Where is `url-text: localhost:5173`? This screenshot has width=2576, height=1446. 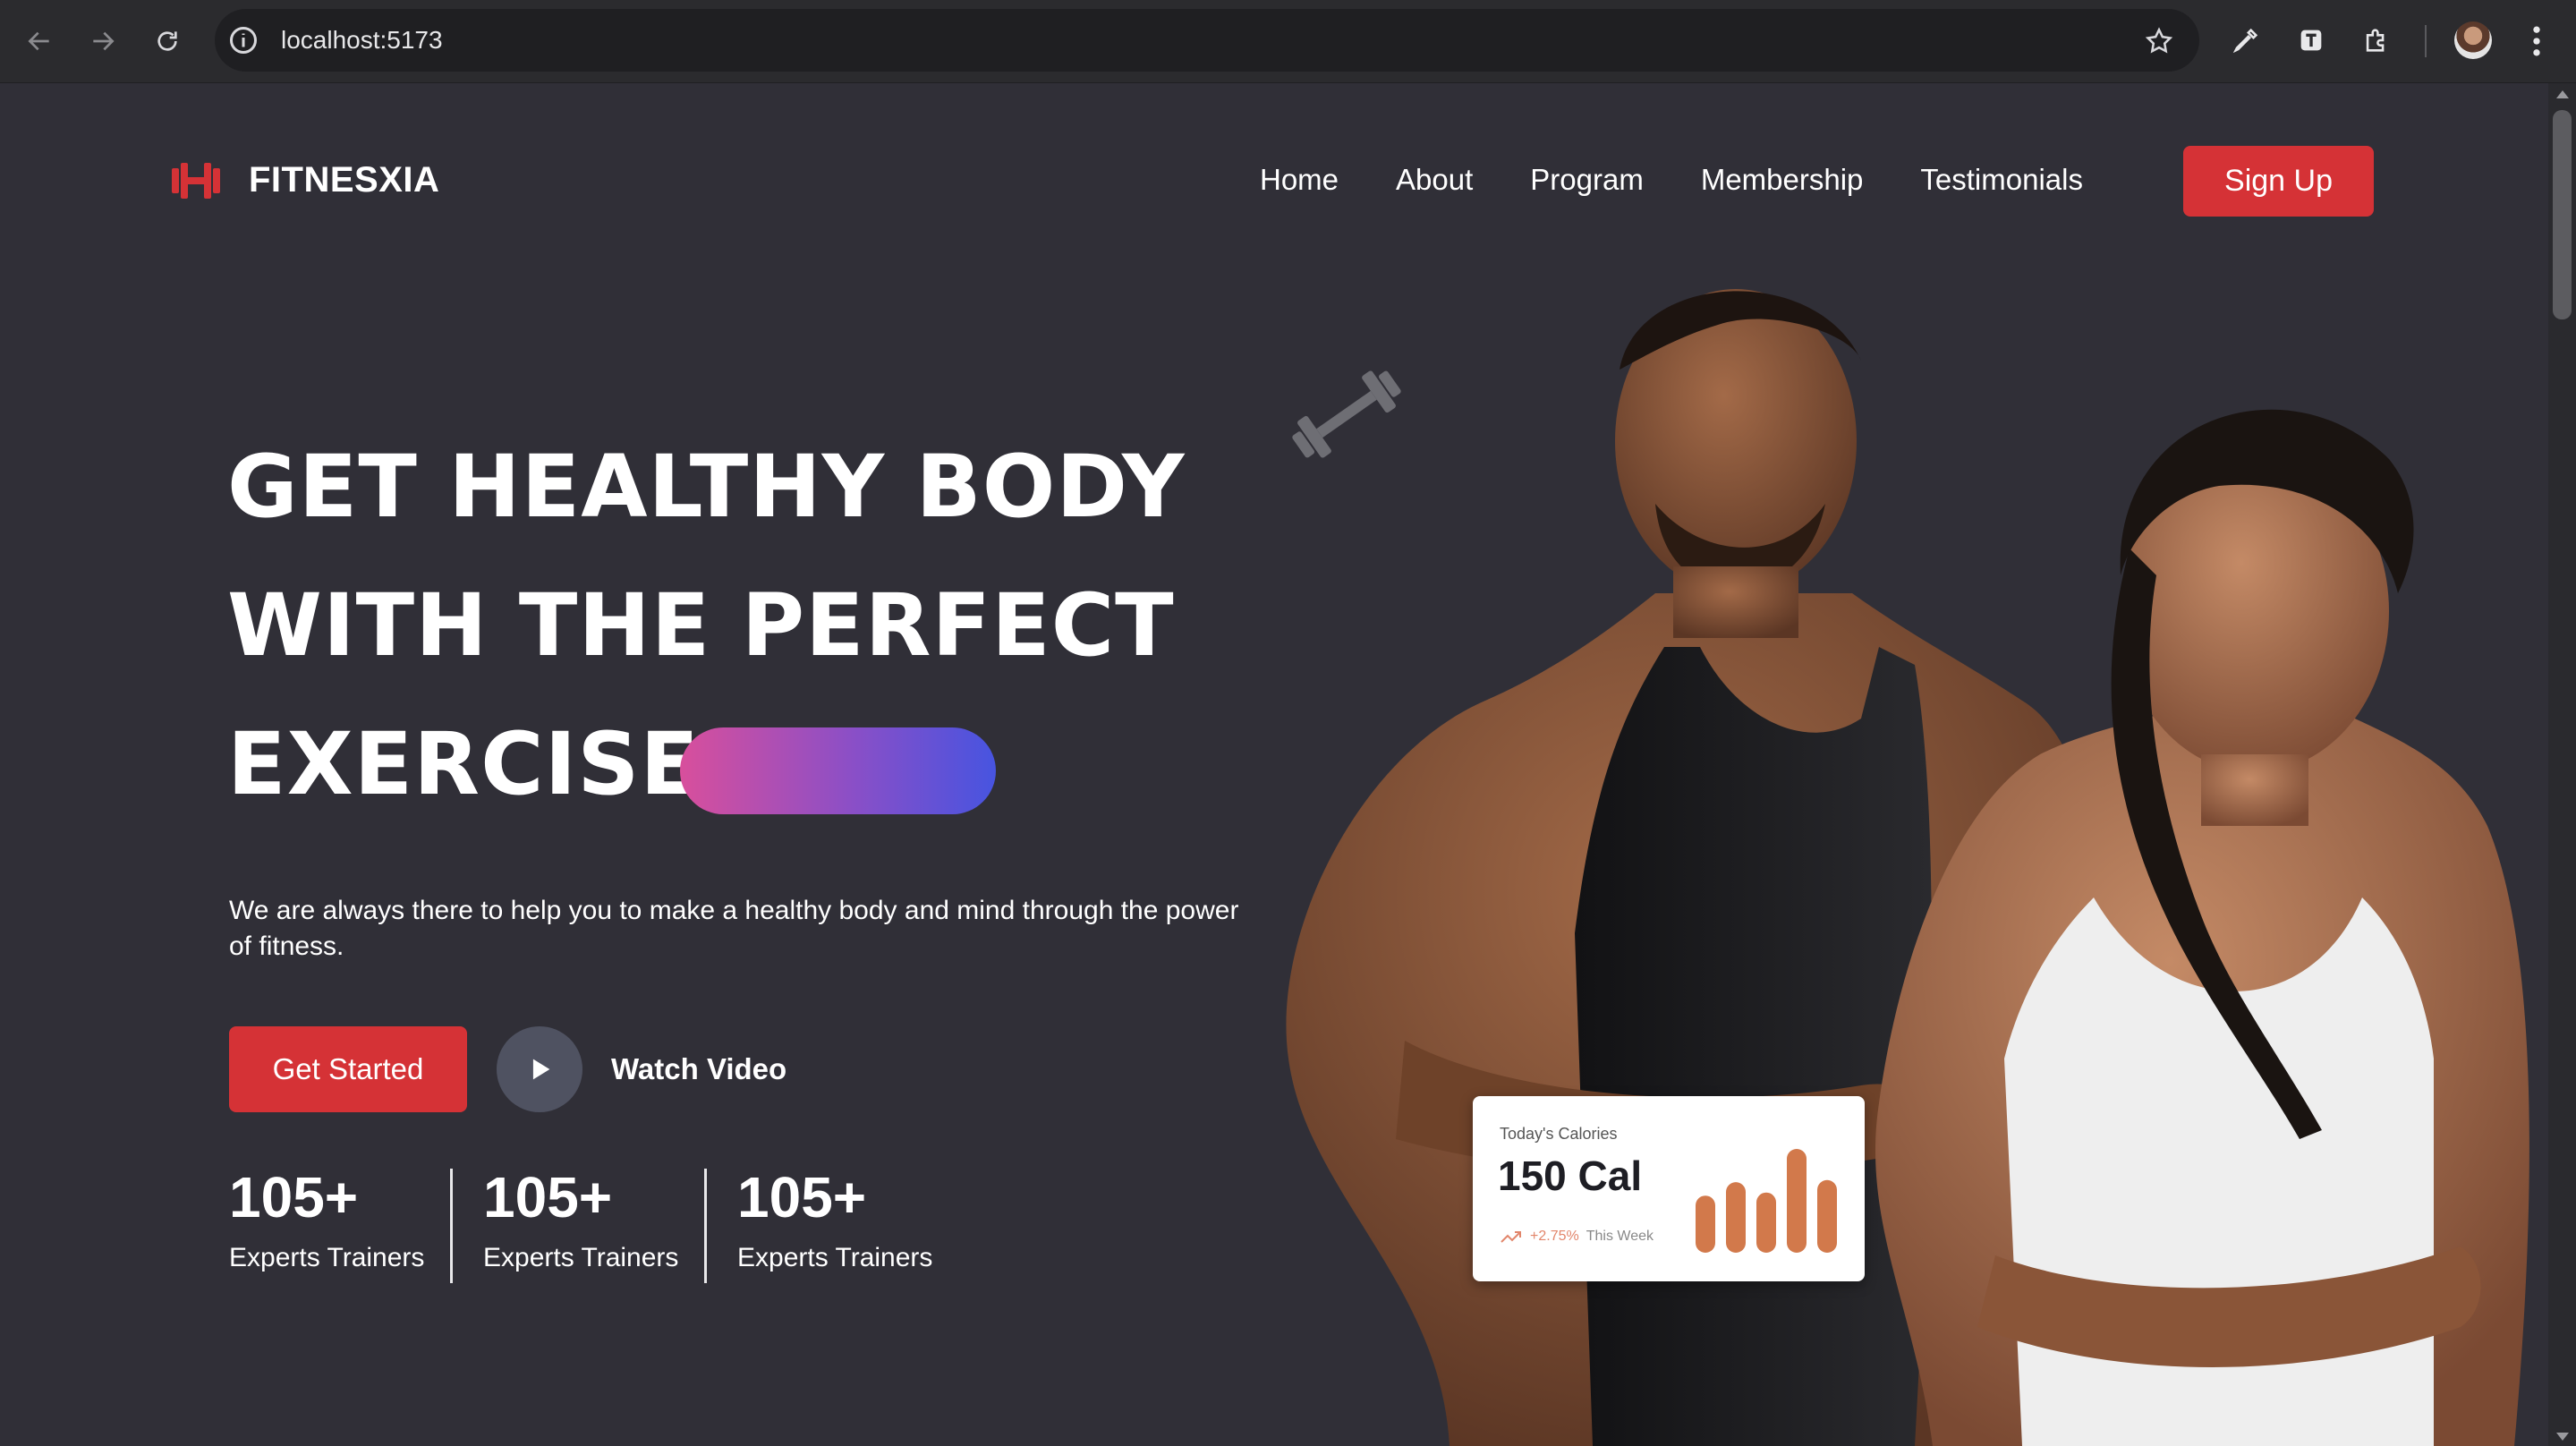 url-text: localhost:5173 is located at coordinates (362, 40).